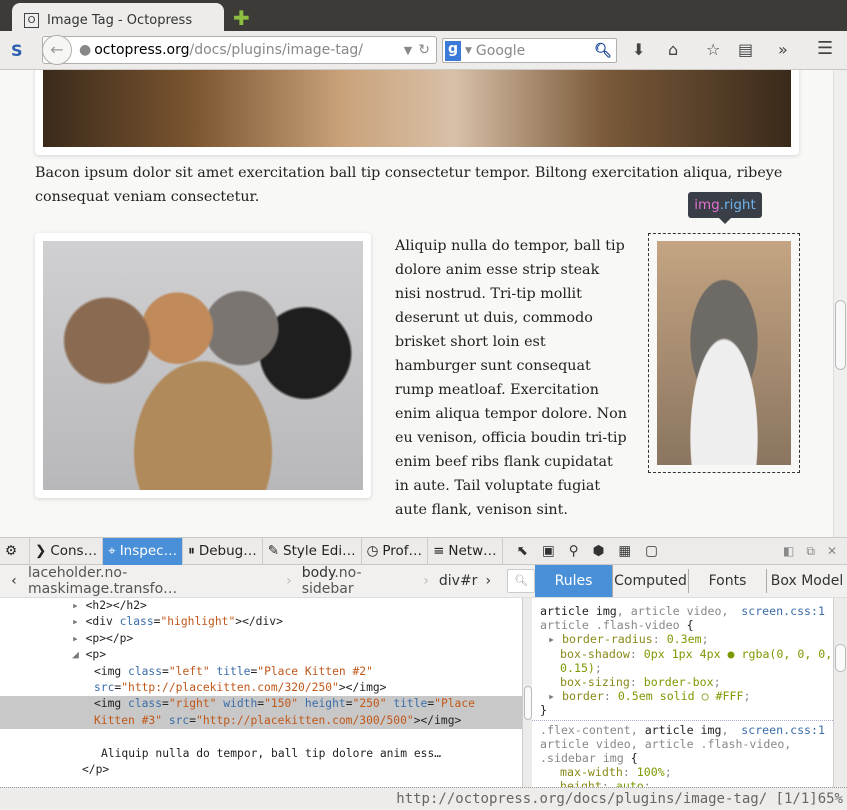  I want to click on close-icon: ✕, so click(832, 551).